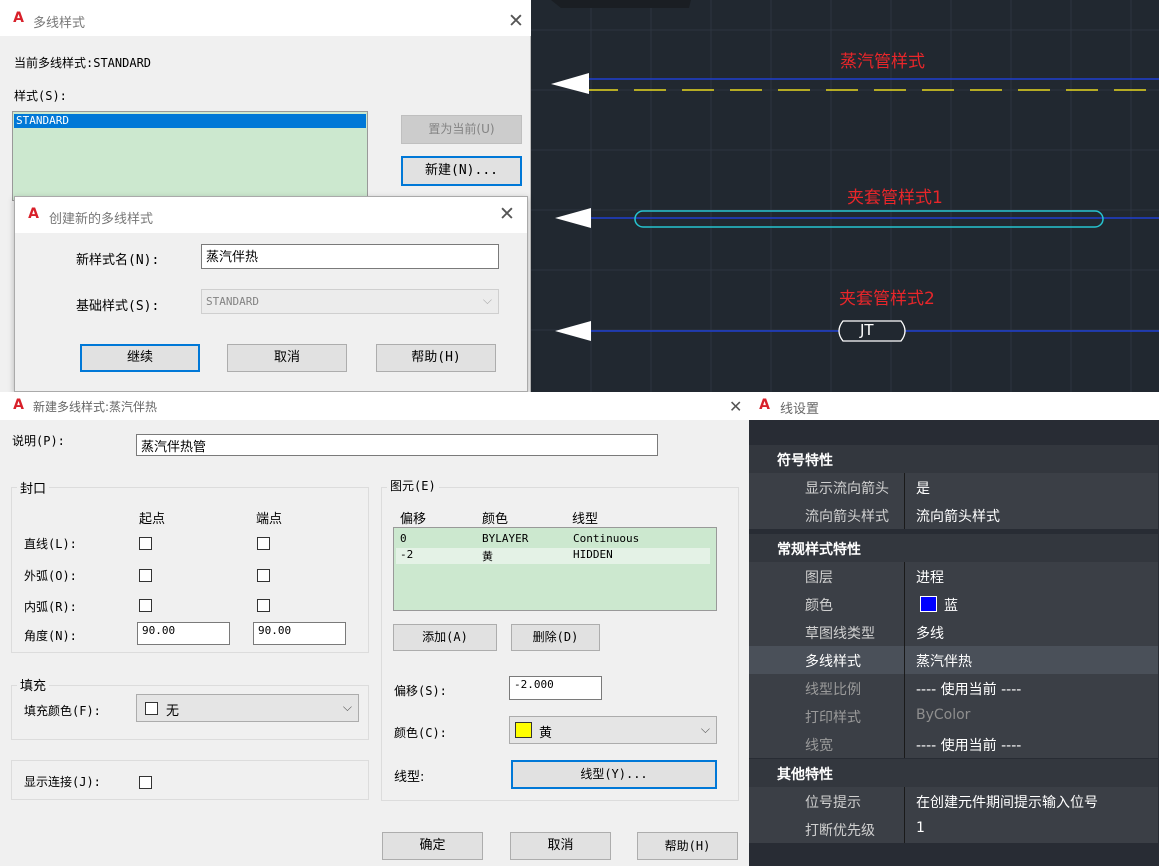 This screenshot has width=1159, height=866. I want to click on element-offset: 0, so click(403, 538).